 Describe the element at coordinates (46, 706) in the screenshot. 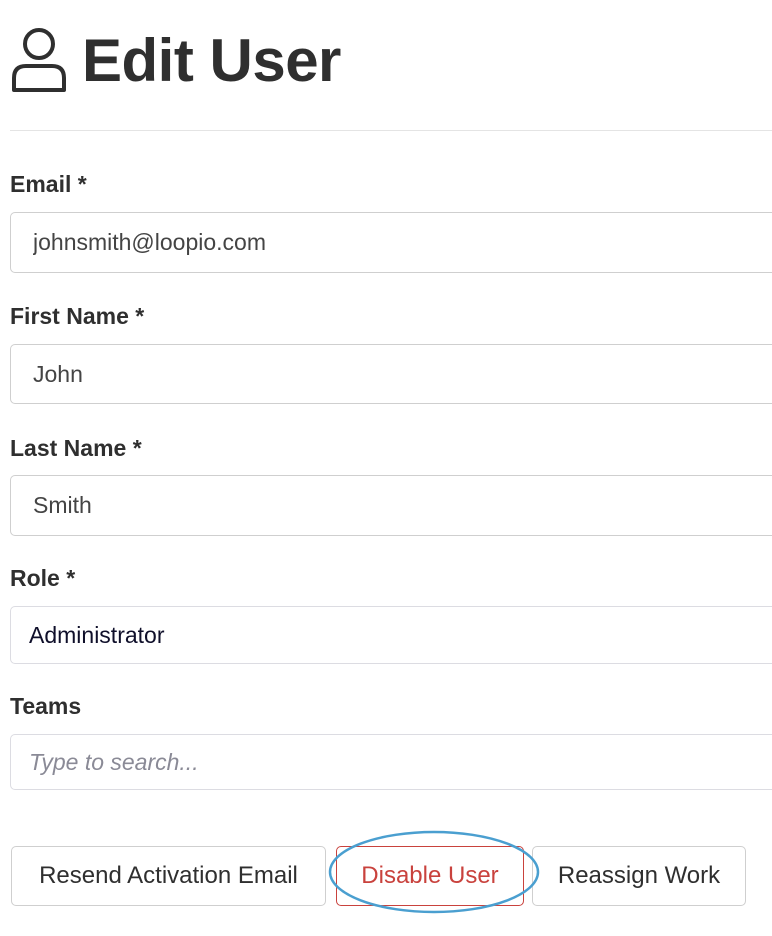

I see `teams-label: Teams` at that location.